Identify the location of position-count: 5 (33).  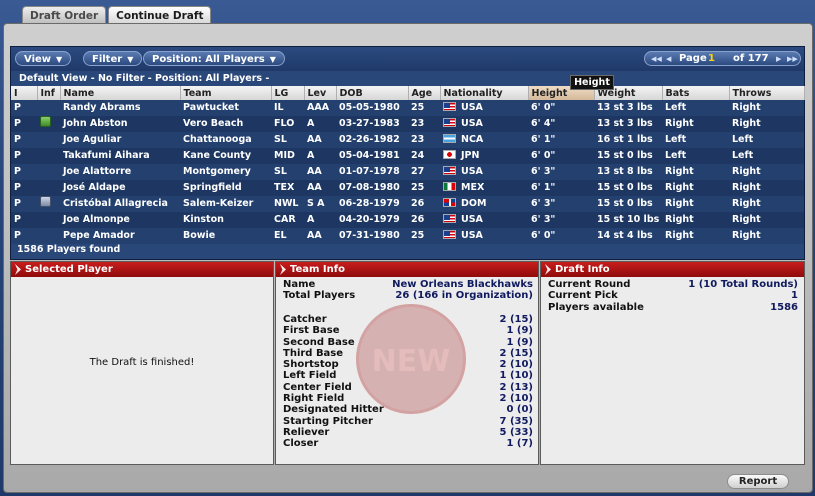
(516, 432).